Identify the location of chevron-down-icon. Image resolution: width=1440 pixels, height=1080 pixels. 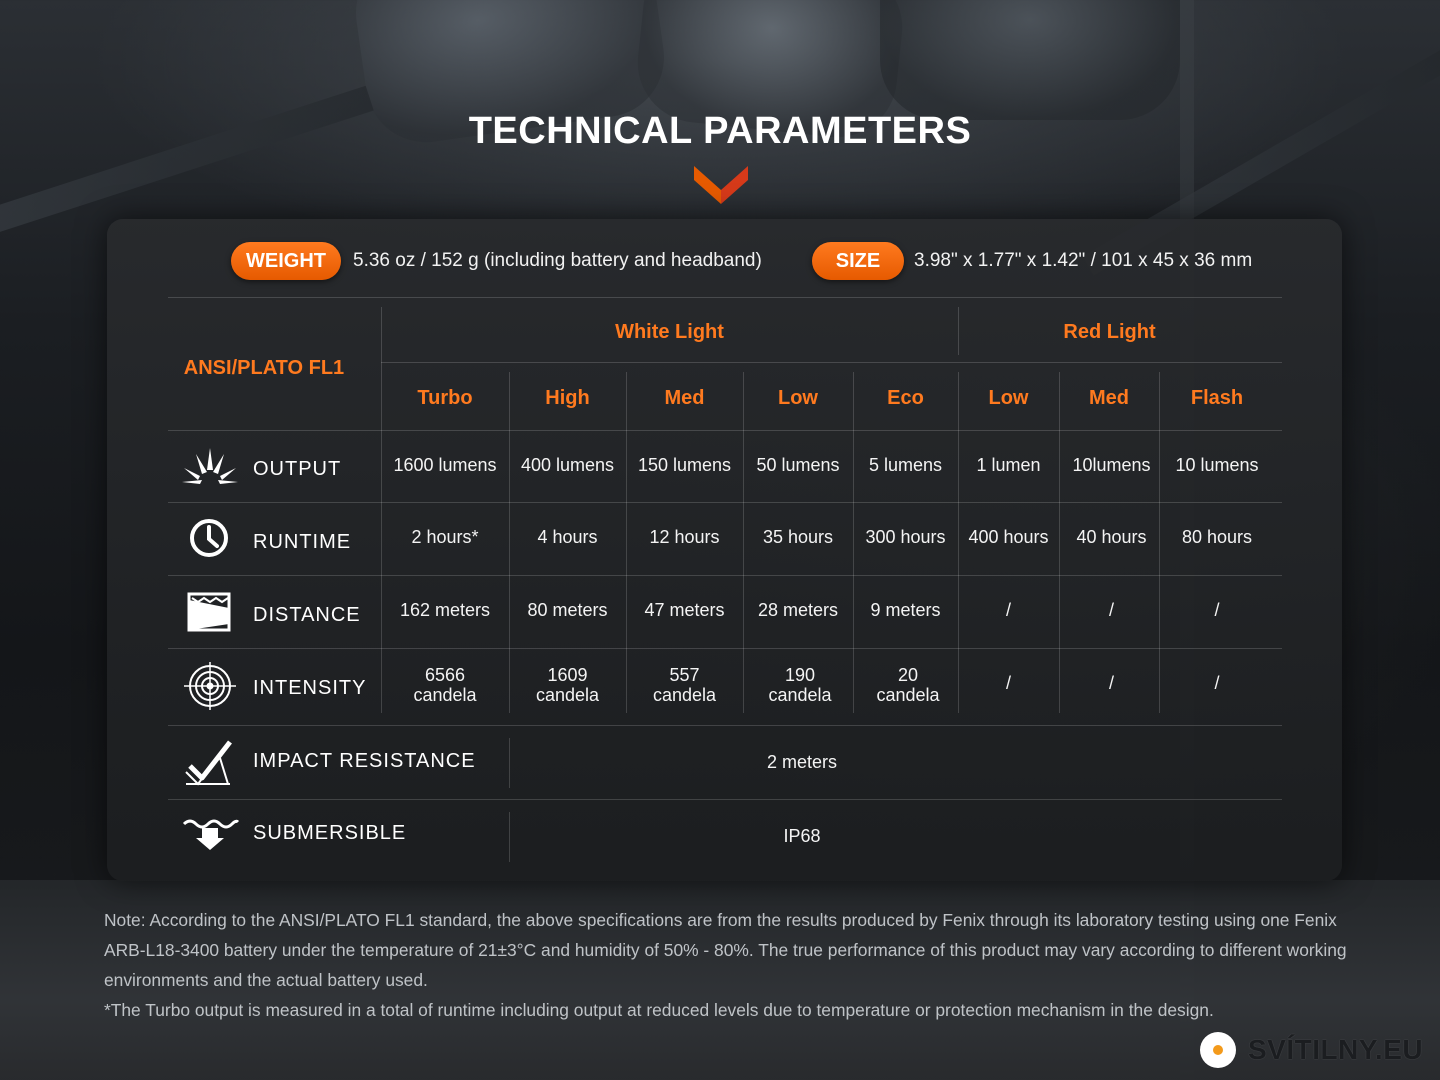
(721, 185).